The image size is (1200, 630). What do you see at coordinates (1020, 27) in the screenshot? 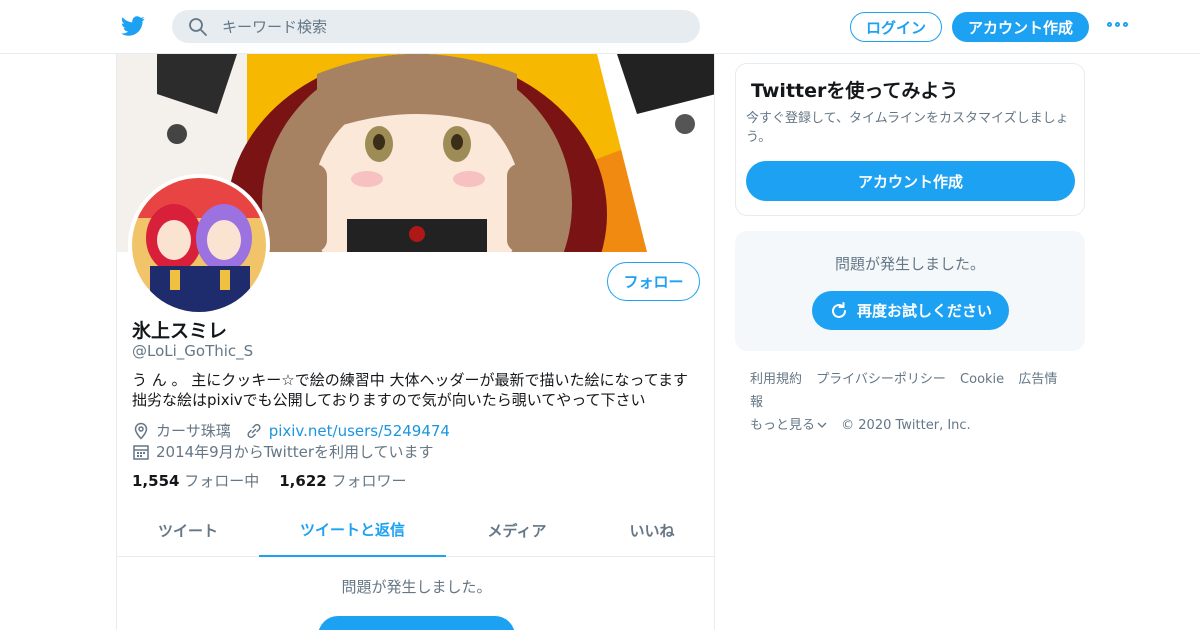
I see `signup-button: アカウント作成` at bounding box center [1020, 27].